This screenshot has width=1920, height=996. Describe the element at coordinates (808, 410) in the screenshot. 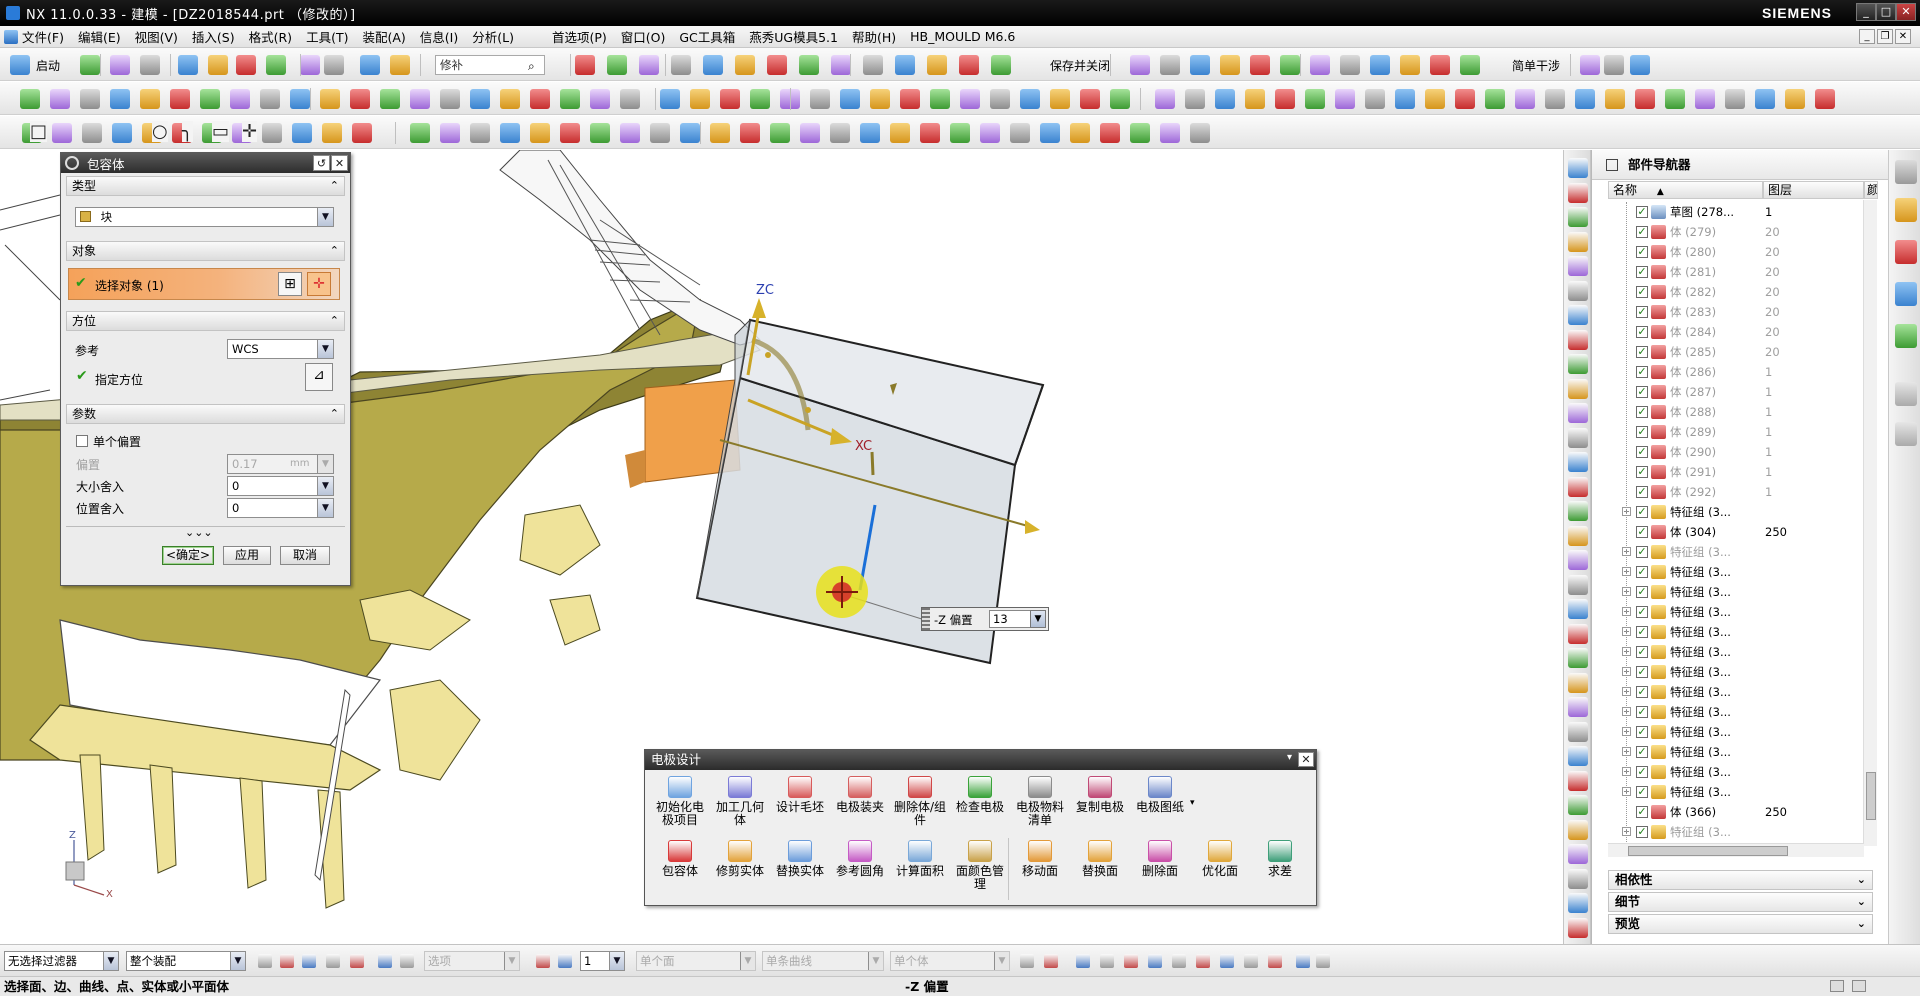

I see `arc-dot` at that location.